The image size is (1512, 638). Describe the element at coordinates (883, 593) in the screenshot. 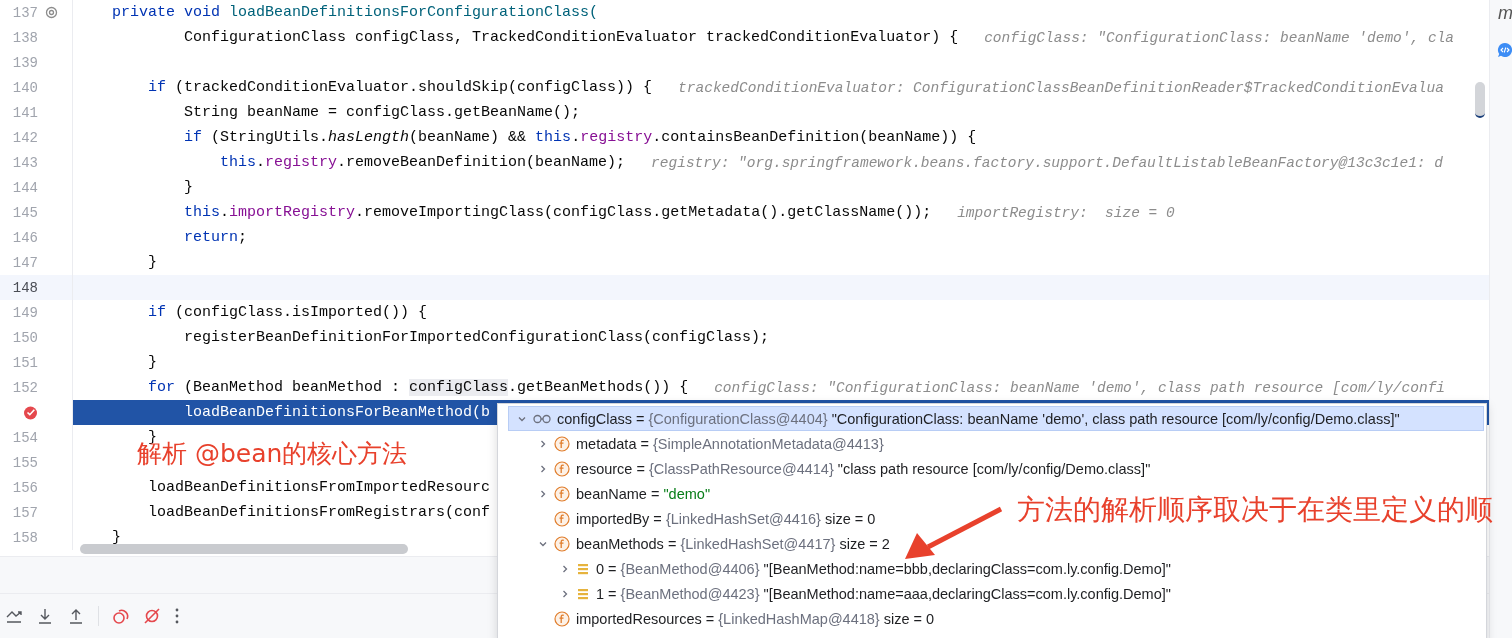

I see `variable-label: 1 = {BeanMethod@4423} "[BeanMethod:name=aaa,declaringClass=com.ly.config.Demo]"` at that location.